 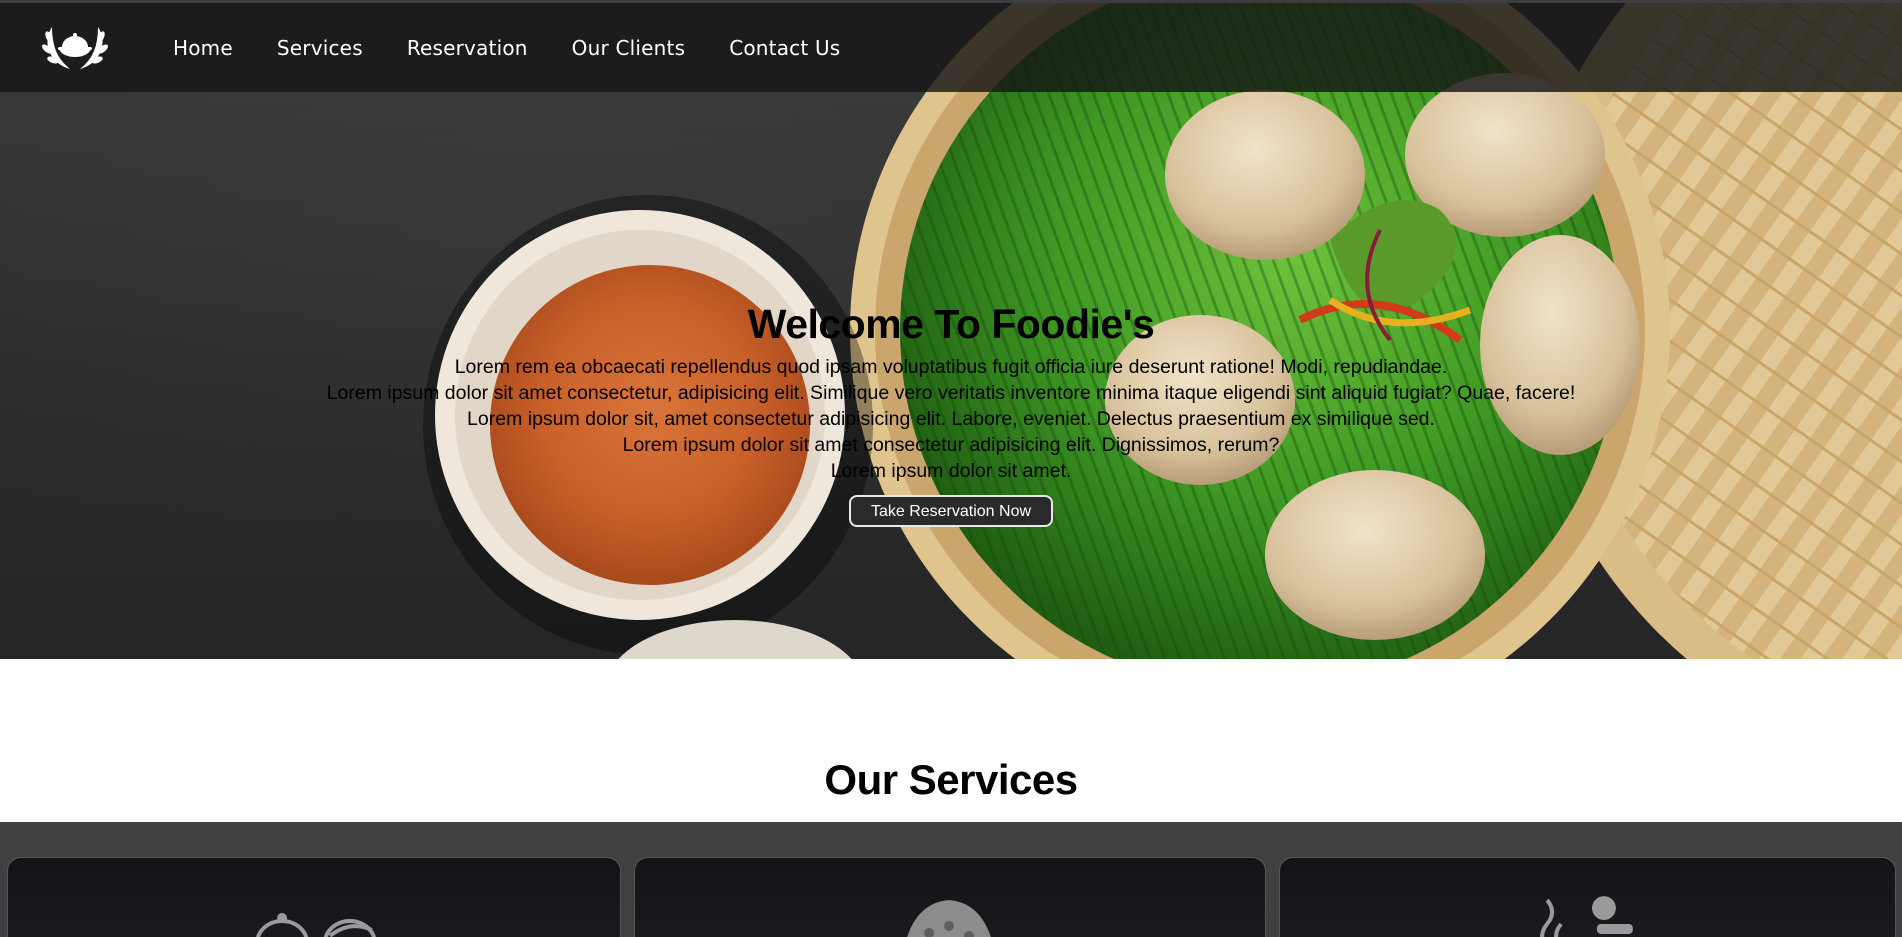 What do you see at coordinates (320, 48) in the screenshot?
I see `nav-services: Services` at bounding box center [320, 48].